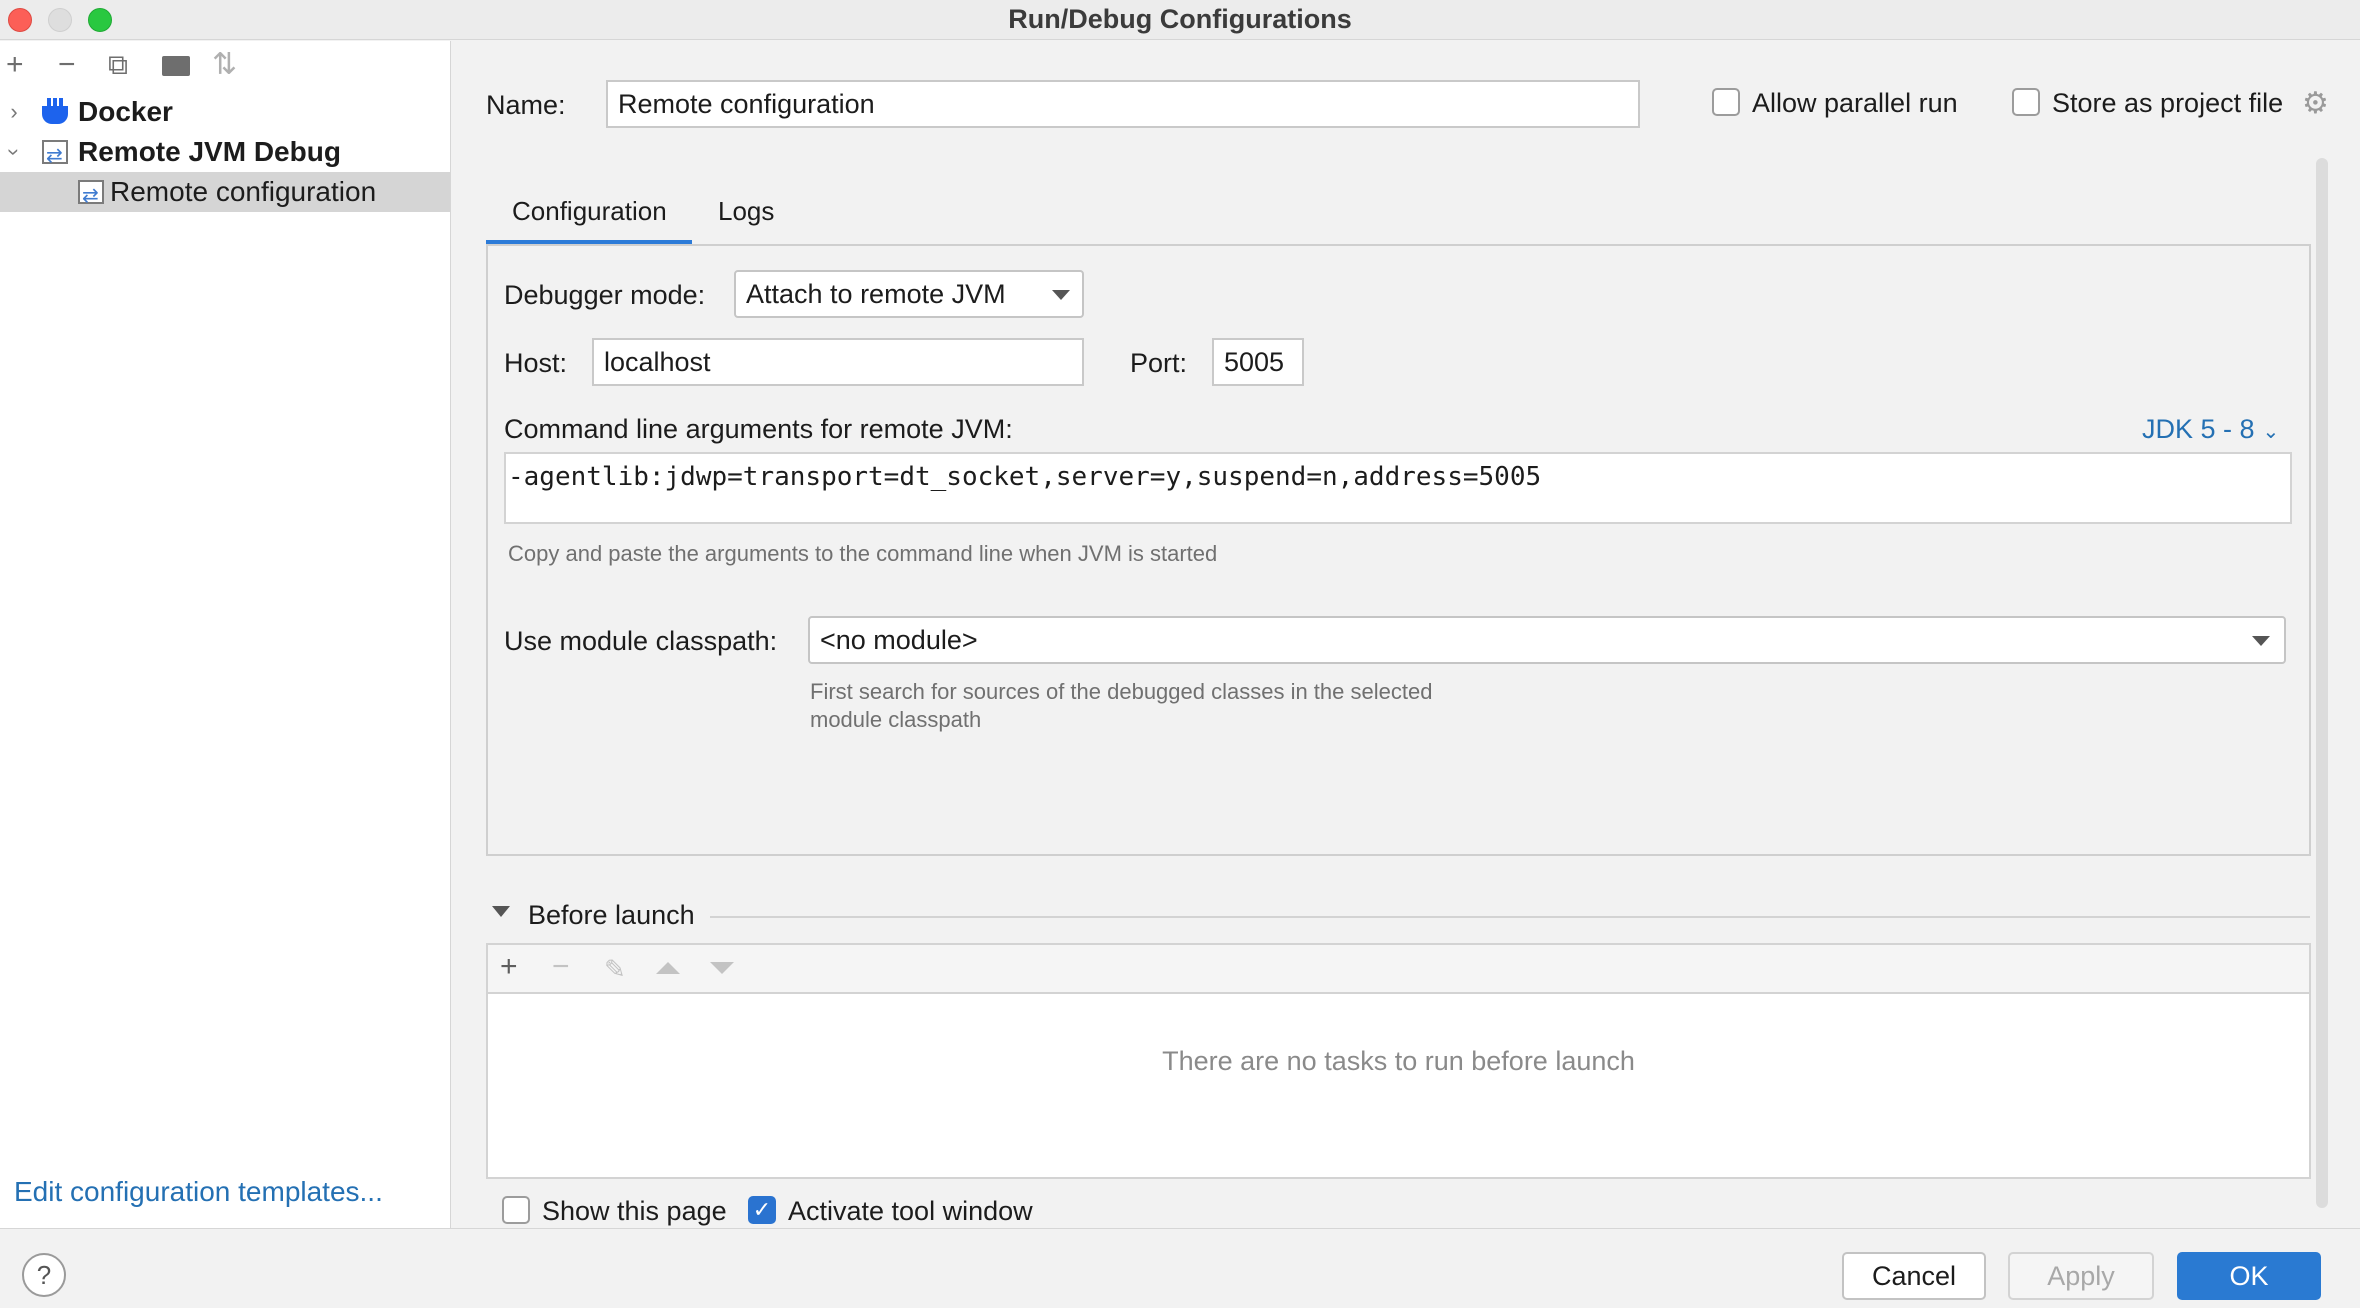  I want to click on vertical-scrollbar, so click(2322, 683).